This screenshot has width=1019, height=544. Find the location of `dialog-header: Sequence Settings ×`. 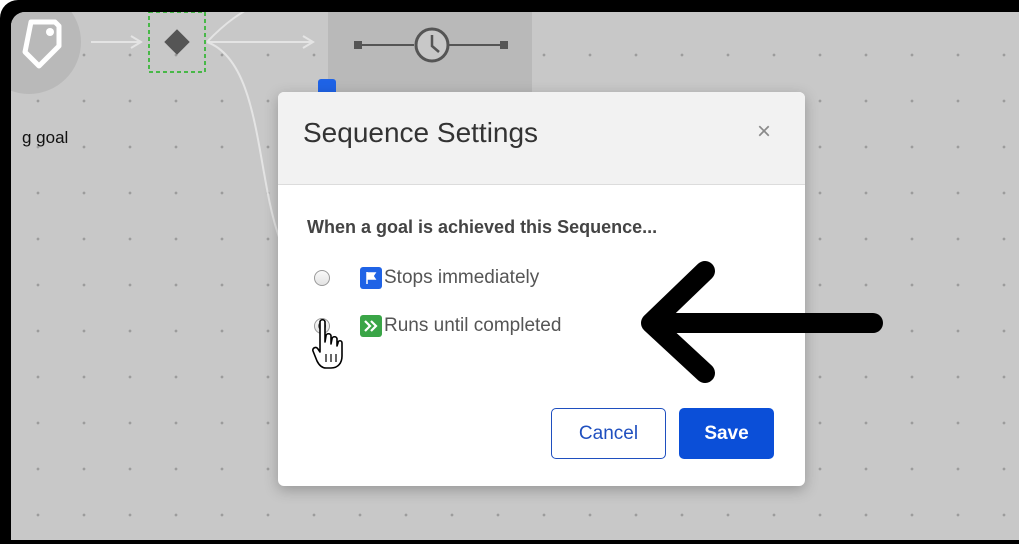

dialog-header: Sequence Settings × is located at coordinates (541, 138).